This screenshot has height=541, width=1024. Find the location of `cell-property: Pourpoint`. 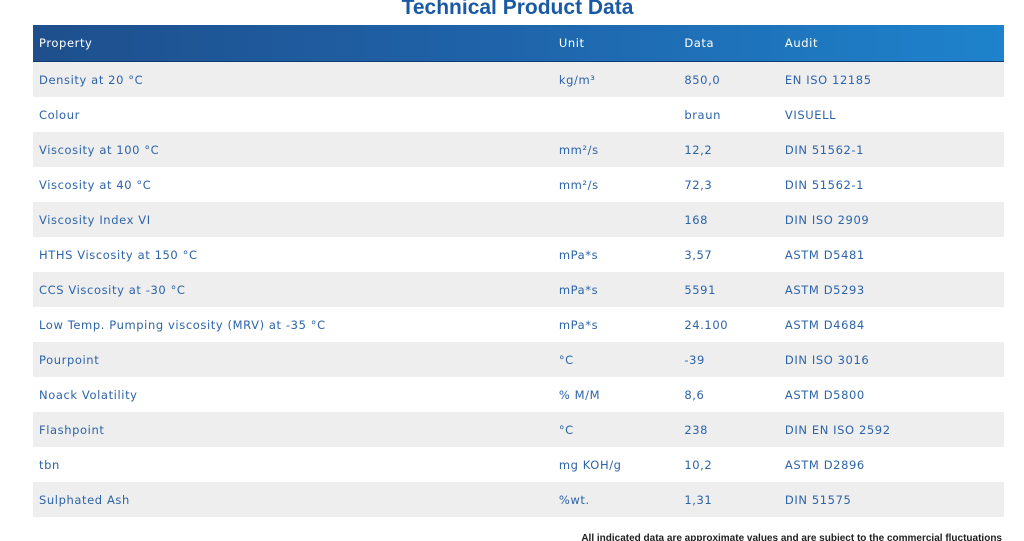

cell-property: Pourpoint is located at coordinates (69, 359).